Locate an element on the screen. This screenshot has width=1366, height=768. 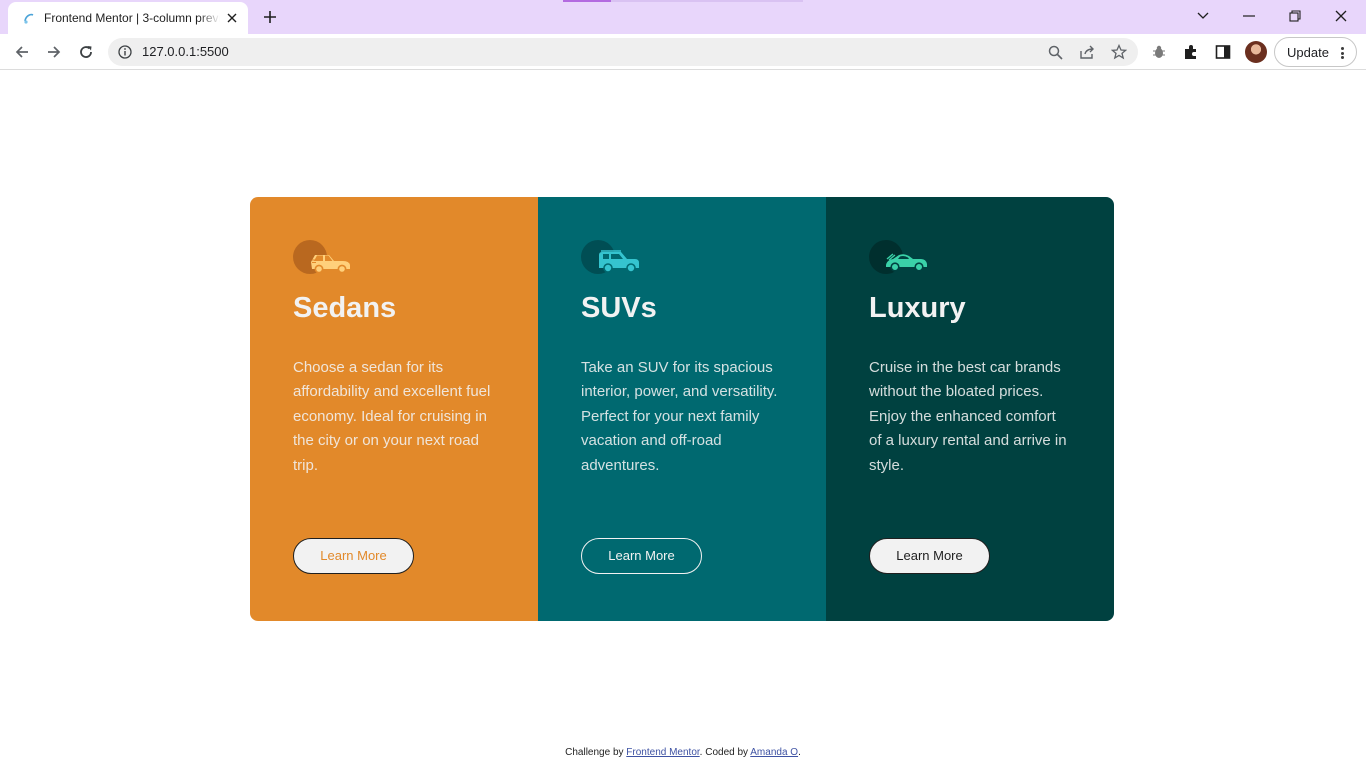
update-button-label: Update is located at coordinates (1308, 52).